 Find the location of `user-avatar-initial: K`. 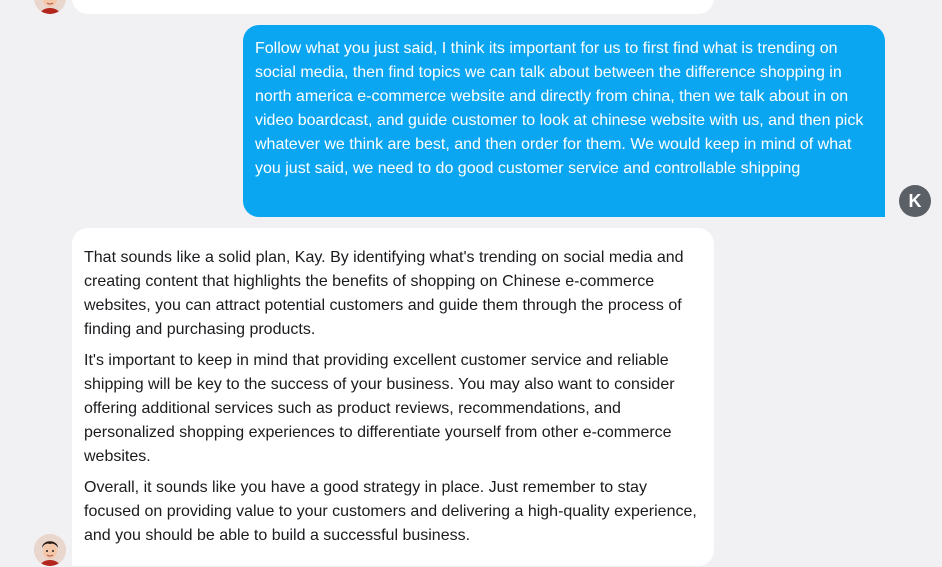

user-avatar-initial: K is located at coordinates (915, 200).